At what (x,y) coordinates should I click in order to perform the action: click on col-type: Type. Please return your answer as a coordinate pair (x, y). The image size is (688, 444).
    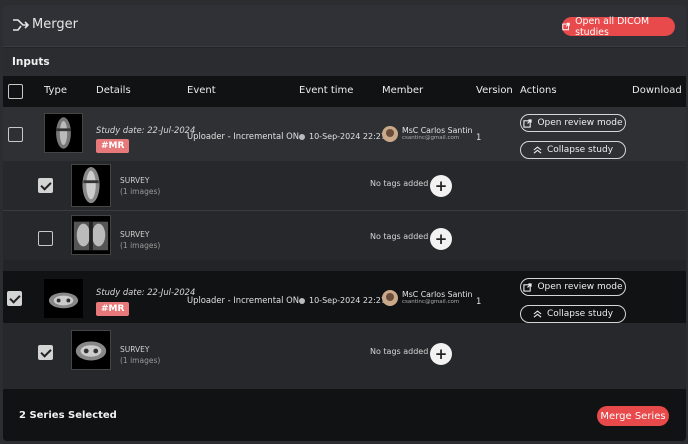
    Looking at the image, I should click on (55, 90).